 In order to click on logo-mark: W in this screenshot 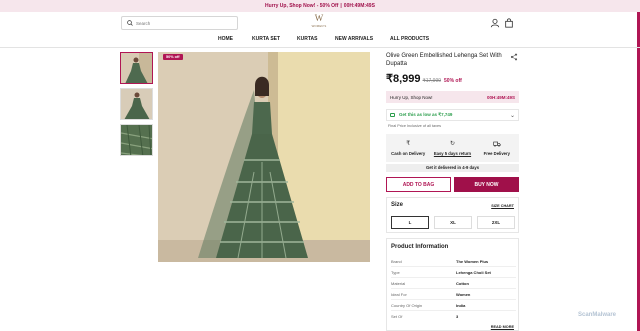, I will do `click(319, 18)`.